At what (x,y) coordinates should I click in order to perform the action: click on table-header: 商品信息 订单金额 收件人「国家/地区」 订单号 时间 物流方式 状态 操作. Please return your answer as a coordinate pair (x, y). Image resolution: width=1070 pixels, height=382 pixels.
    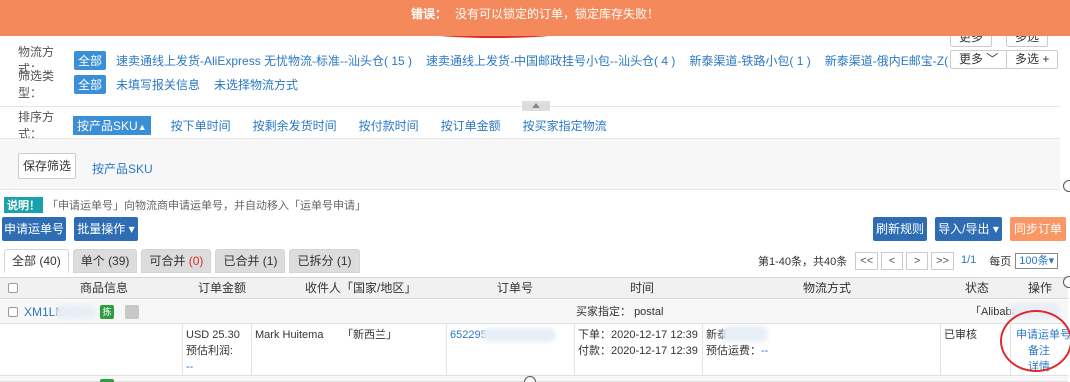
    Looking at the image, I should click on (534, 288).